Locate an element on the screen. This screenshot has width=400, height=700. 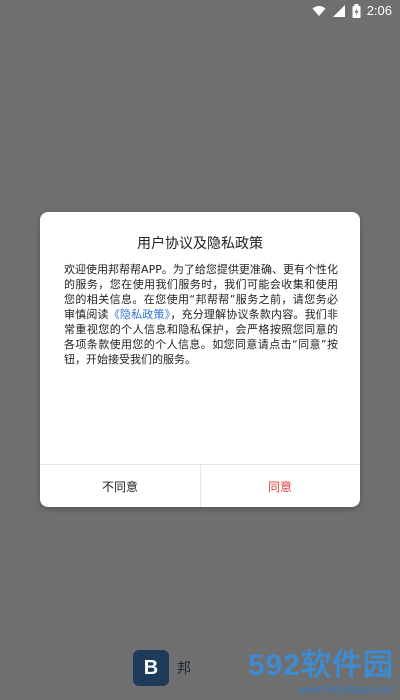
app-branding: B 邦 is located at coordinates (162, 668).